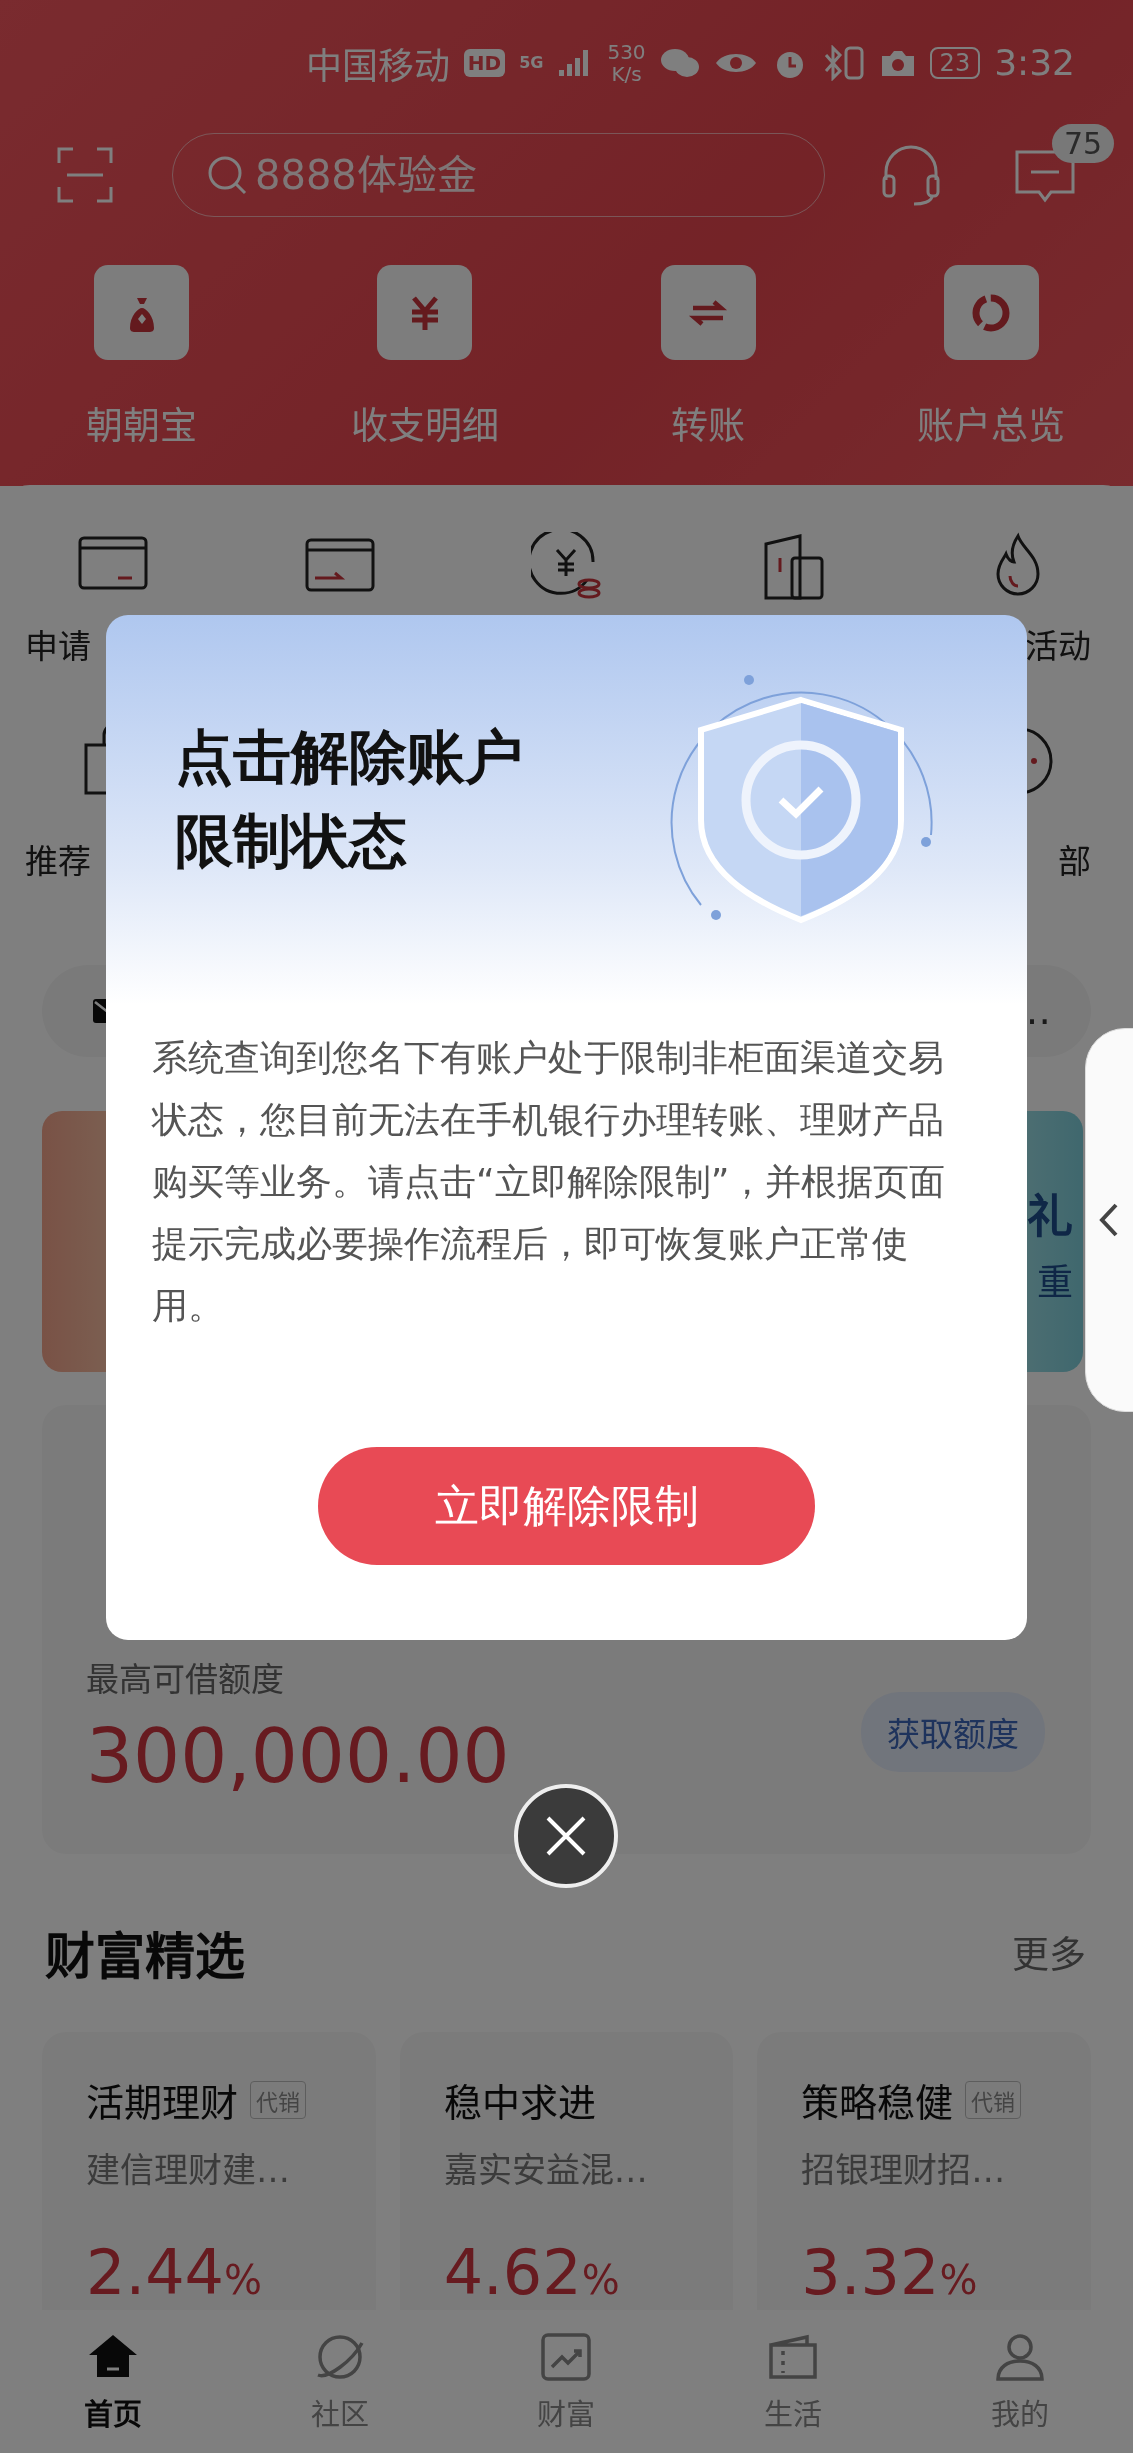 The image size is (1133, 2453). I want to click on scan-icon, so click(85, 175).